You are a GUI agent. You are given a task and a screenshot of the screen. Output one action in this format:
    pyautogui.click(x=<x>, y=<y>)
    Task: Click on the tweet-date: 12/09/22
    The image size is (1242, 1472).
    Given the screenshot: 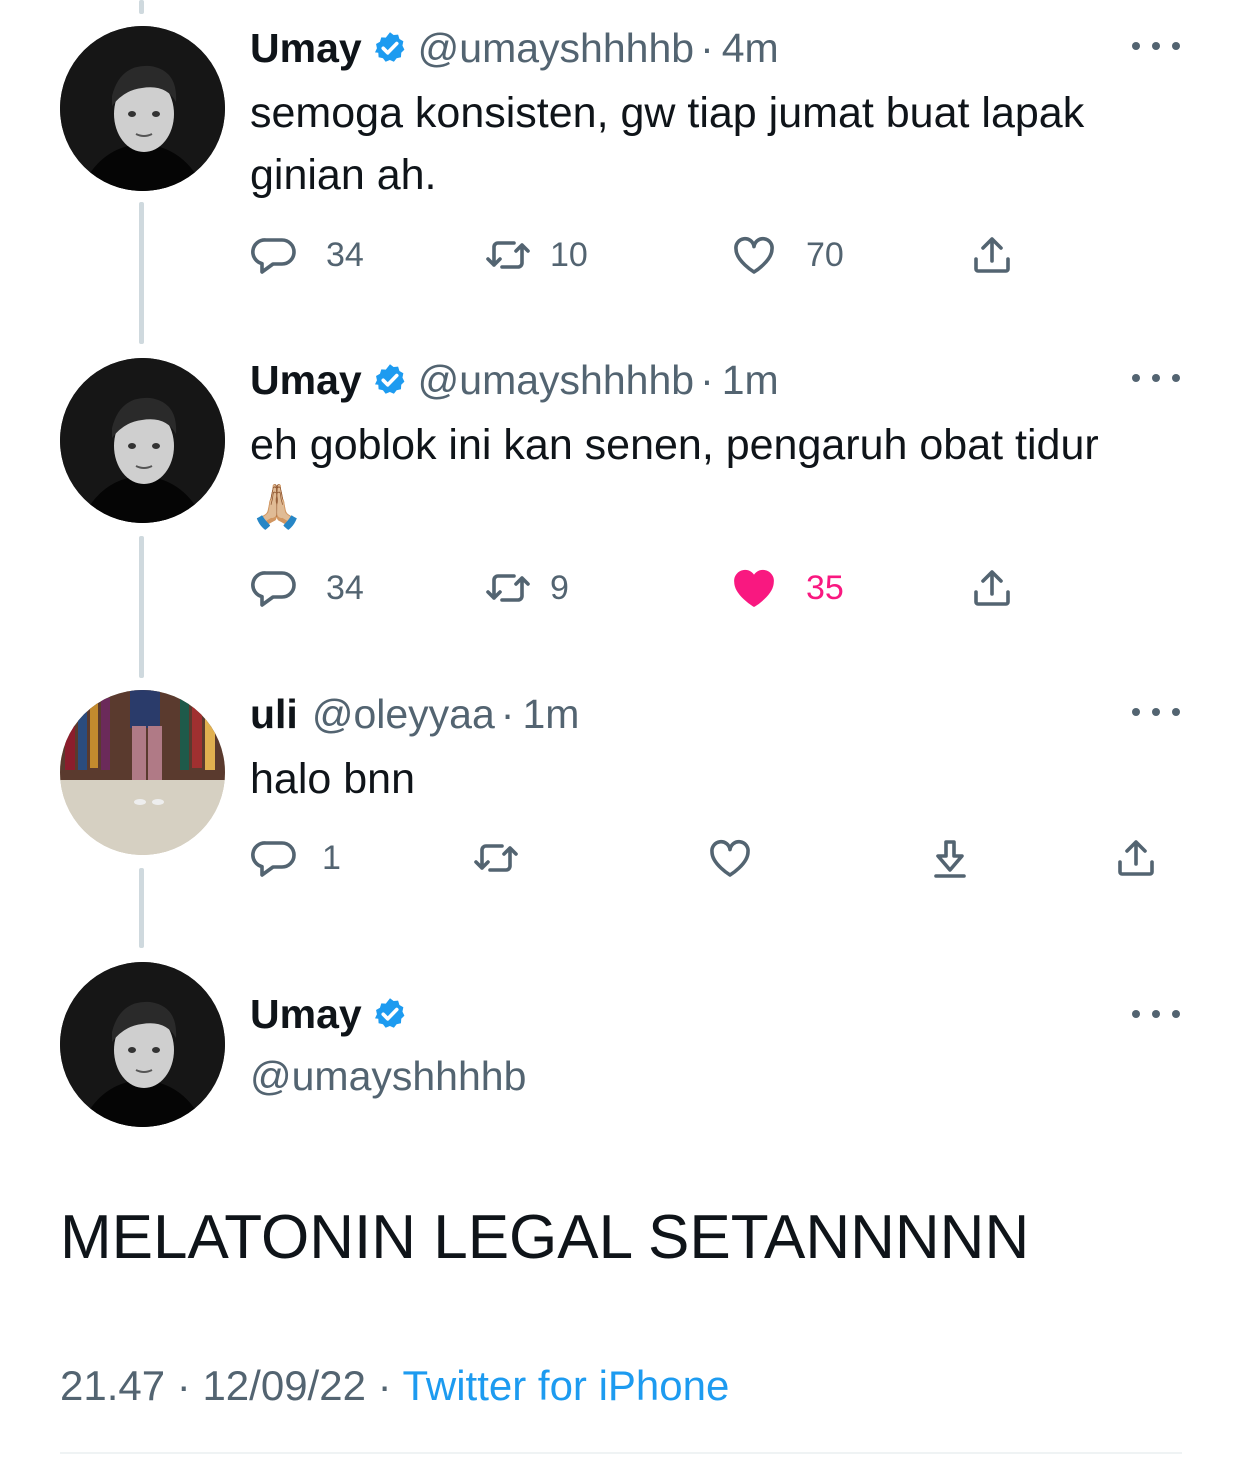 What is the action you would take?
    pyautogui.click(x=284, y=1385)
    